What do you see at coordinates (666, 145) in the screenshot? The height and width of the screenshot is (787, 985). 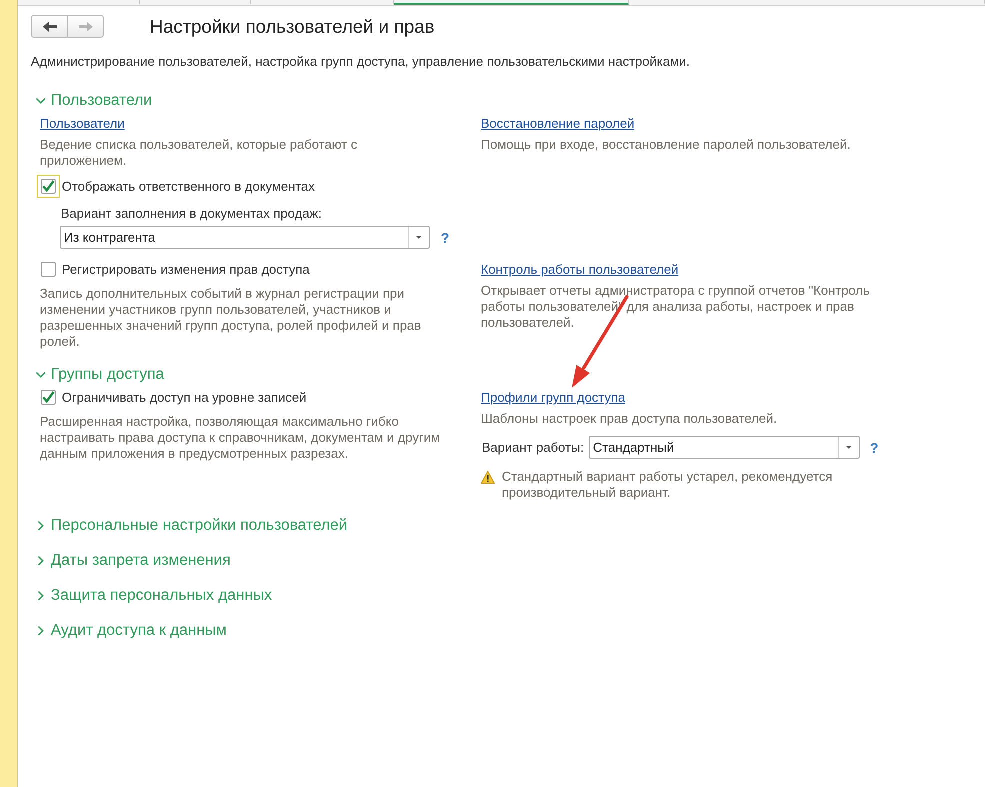 I see `hint-text: Помощь при входе, восстановление паролей пользователей.` at bounding box center [666, 145].